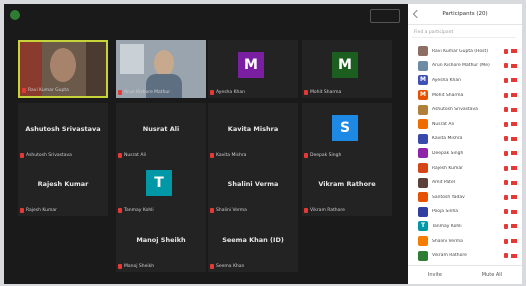  What do you see at coordinates (63, 187) in the screenshot?
I see `video-tile: Rajesh Kumar Rajesh Kumar` at bounding box center [63, 187].